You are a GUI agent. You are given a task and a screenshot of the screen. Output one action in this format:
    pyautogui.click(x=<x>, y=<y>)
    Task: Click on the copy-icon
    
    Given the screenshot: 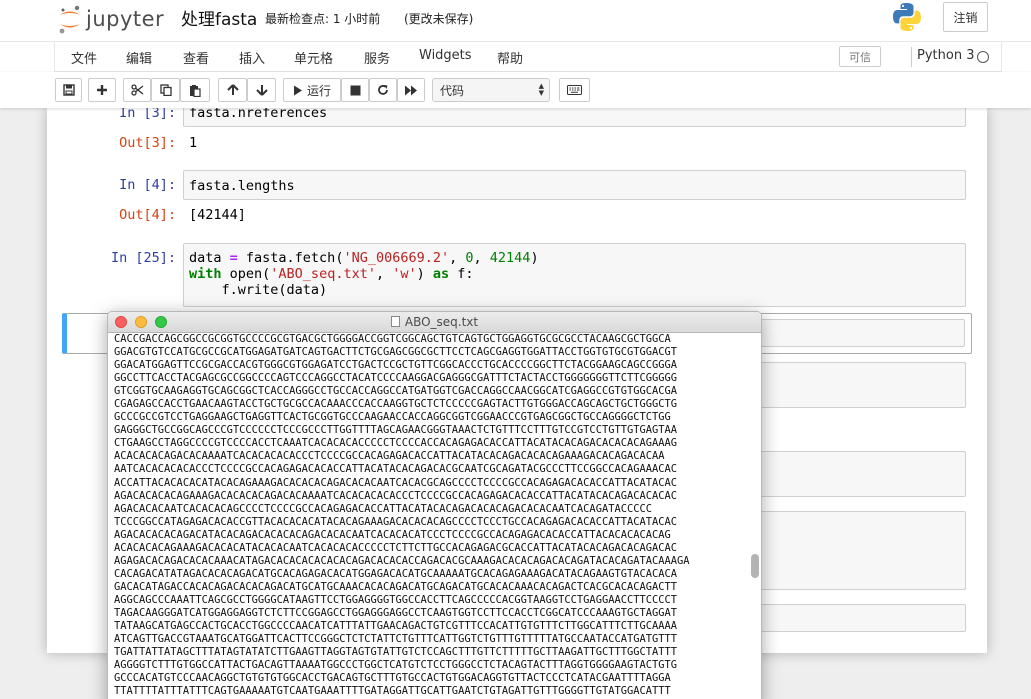 What is the action you would take?
    pyautogui.click(x=165, y=90)
    